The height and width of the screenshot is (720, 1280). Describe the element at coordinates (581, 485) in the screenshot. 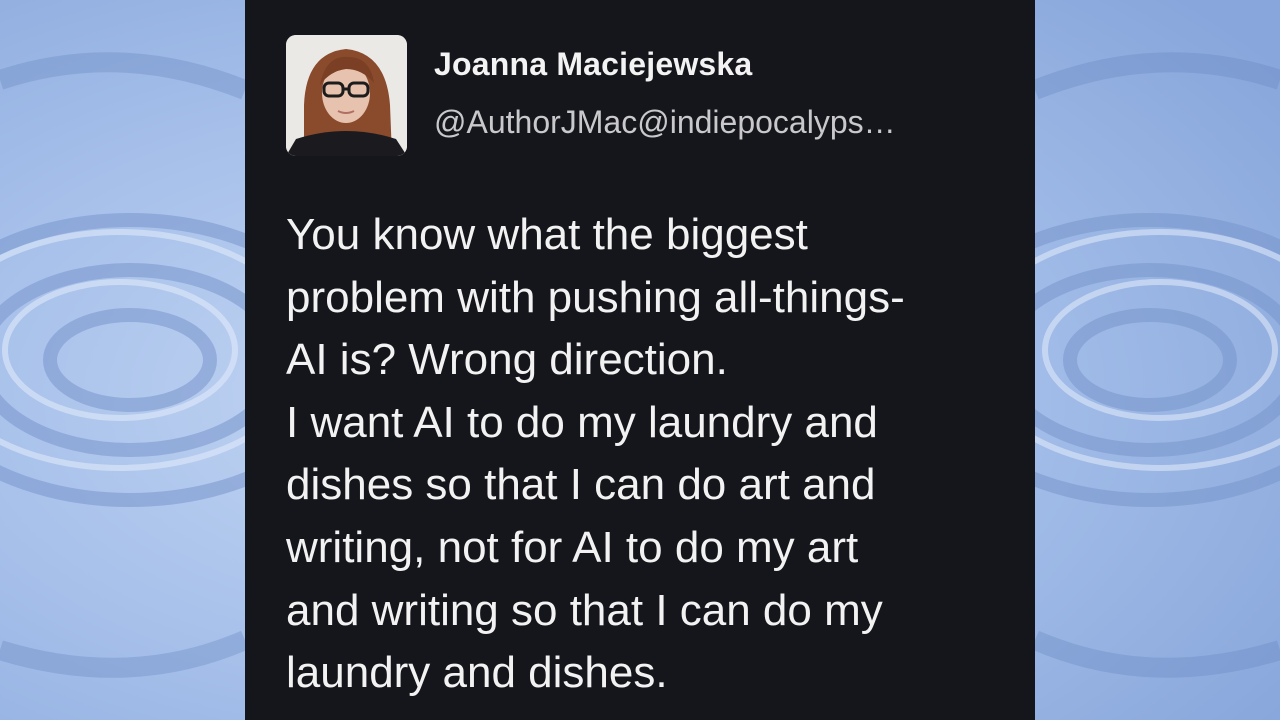

I see `post-text-line: dishes so that I can do art and` at that location.